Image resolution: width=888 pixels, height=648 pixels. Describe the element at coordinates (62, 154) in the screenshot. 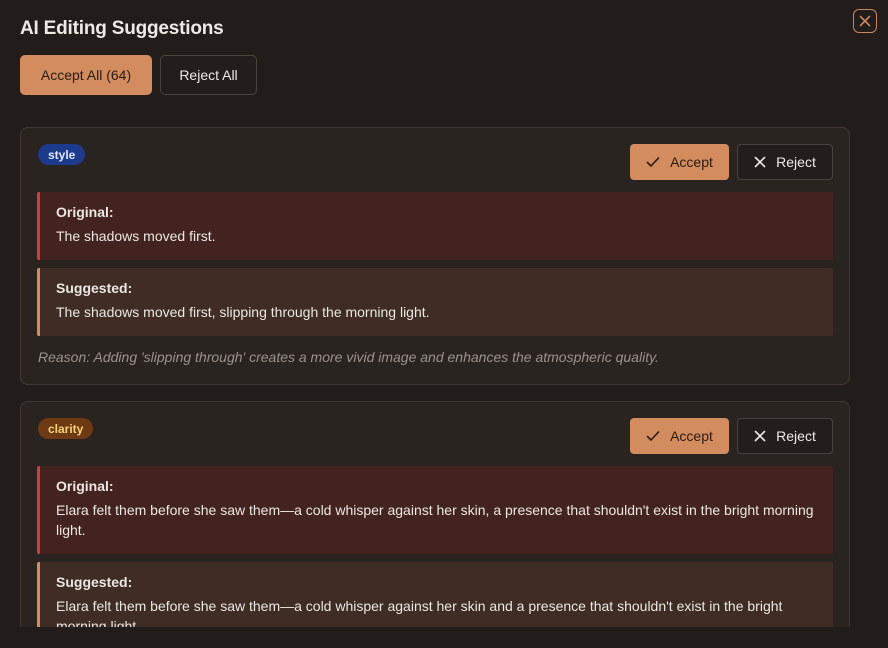

I see `category-badge: style` at that location.